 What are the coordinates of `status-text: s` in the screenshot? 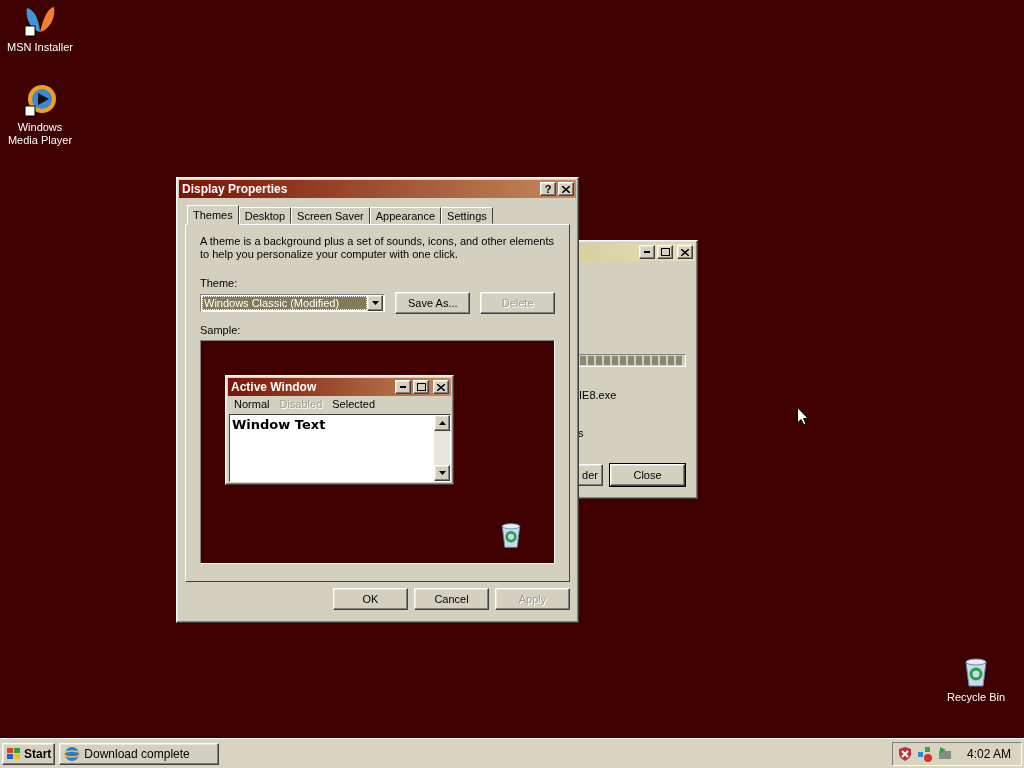 It's located at (581, 433).